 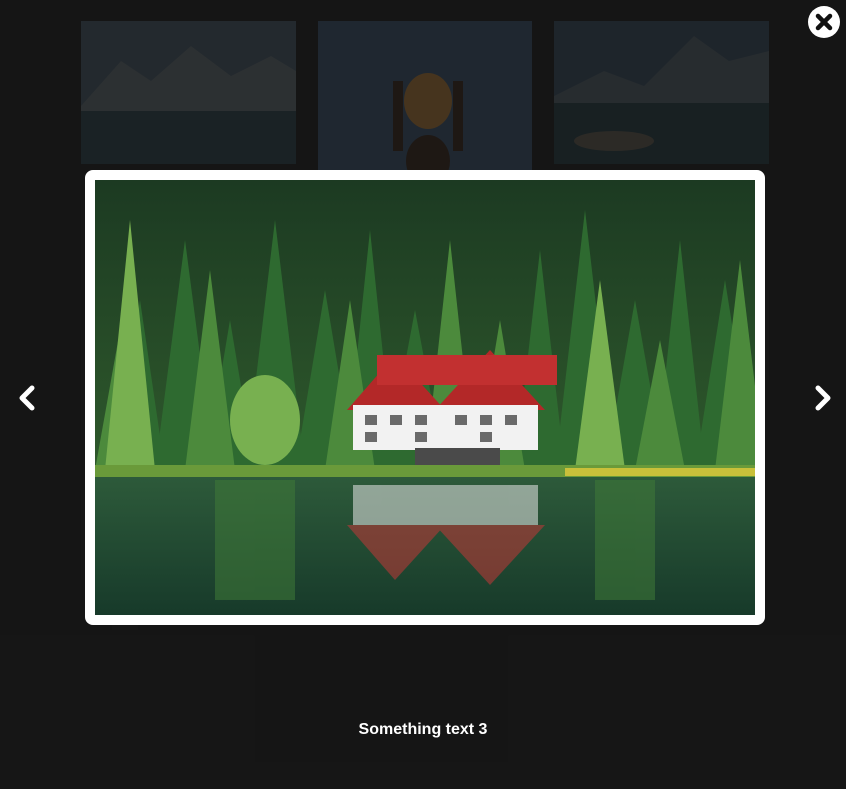 I want to click on close-button, so click(x=824, y=22).